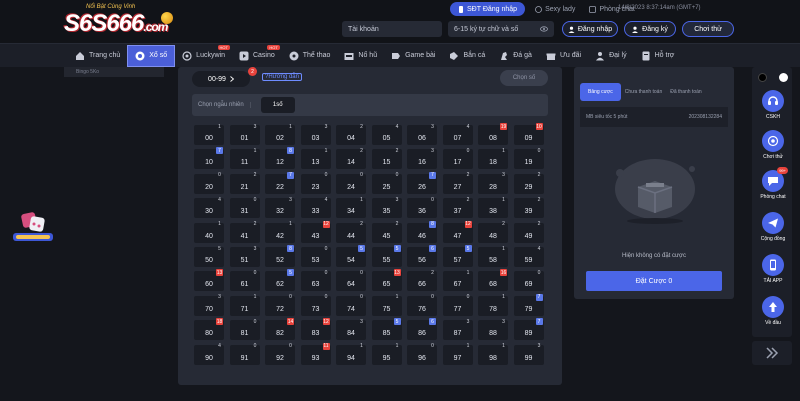 The width and height of the screenshot is (800, 401). I want to click on nav-promotions: Ưu đãi, so click(563, 56).